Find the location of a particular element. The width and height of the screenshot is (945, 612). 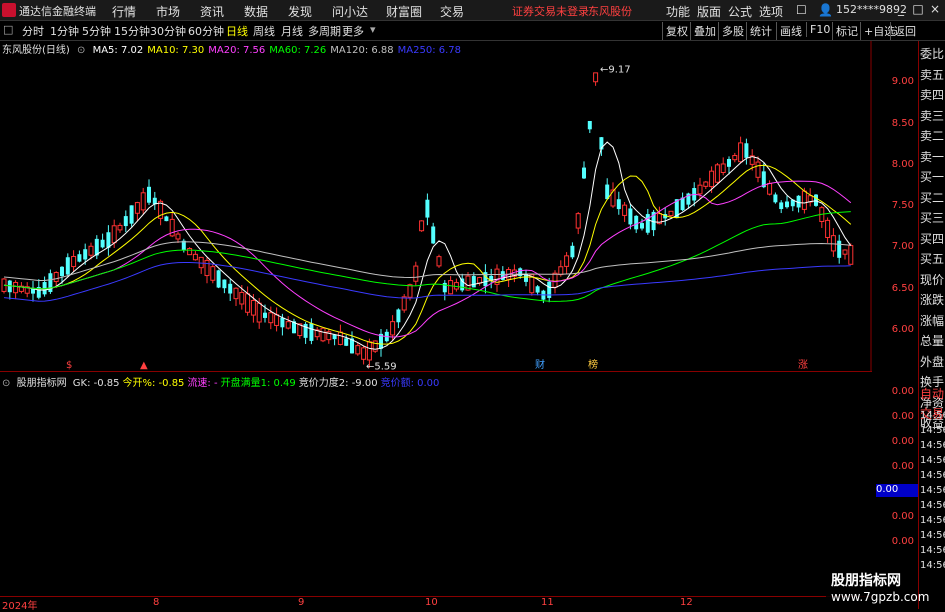

toolbar-button-0: 复权 is located at coordinates (676, 31).